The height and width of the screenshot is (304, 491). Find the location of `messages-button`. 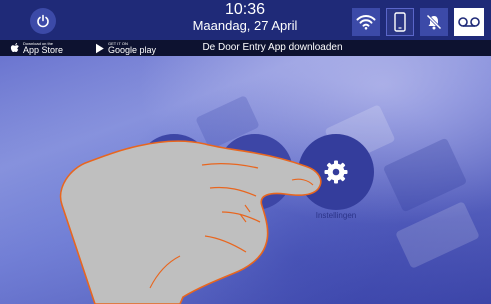

messages-button is located at coordinates (255, 172).